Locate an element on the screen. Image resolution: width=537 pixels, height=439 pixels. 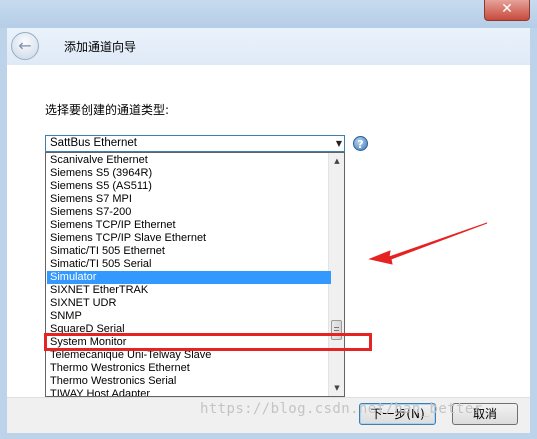
close-icon: ✕ is located at coordinates (507, 9).